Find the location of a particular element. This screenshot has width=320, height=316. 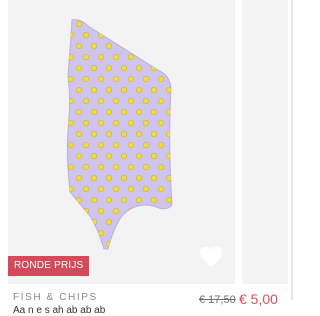

brand-name: FISH & CHIPS is located at coordinates (55, 297).